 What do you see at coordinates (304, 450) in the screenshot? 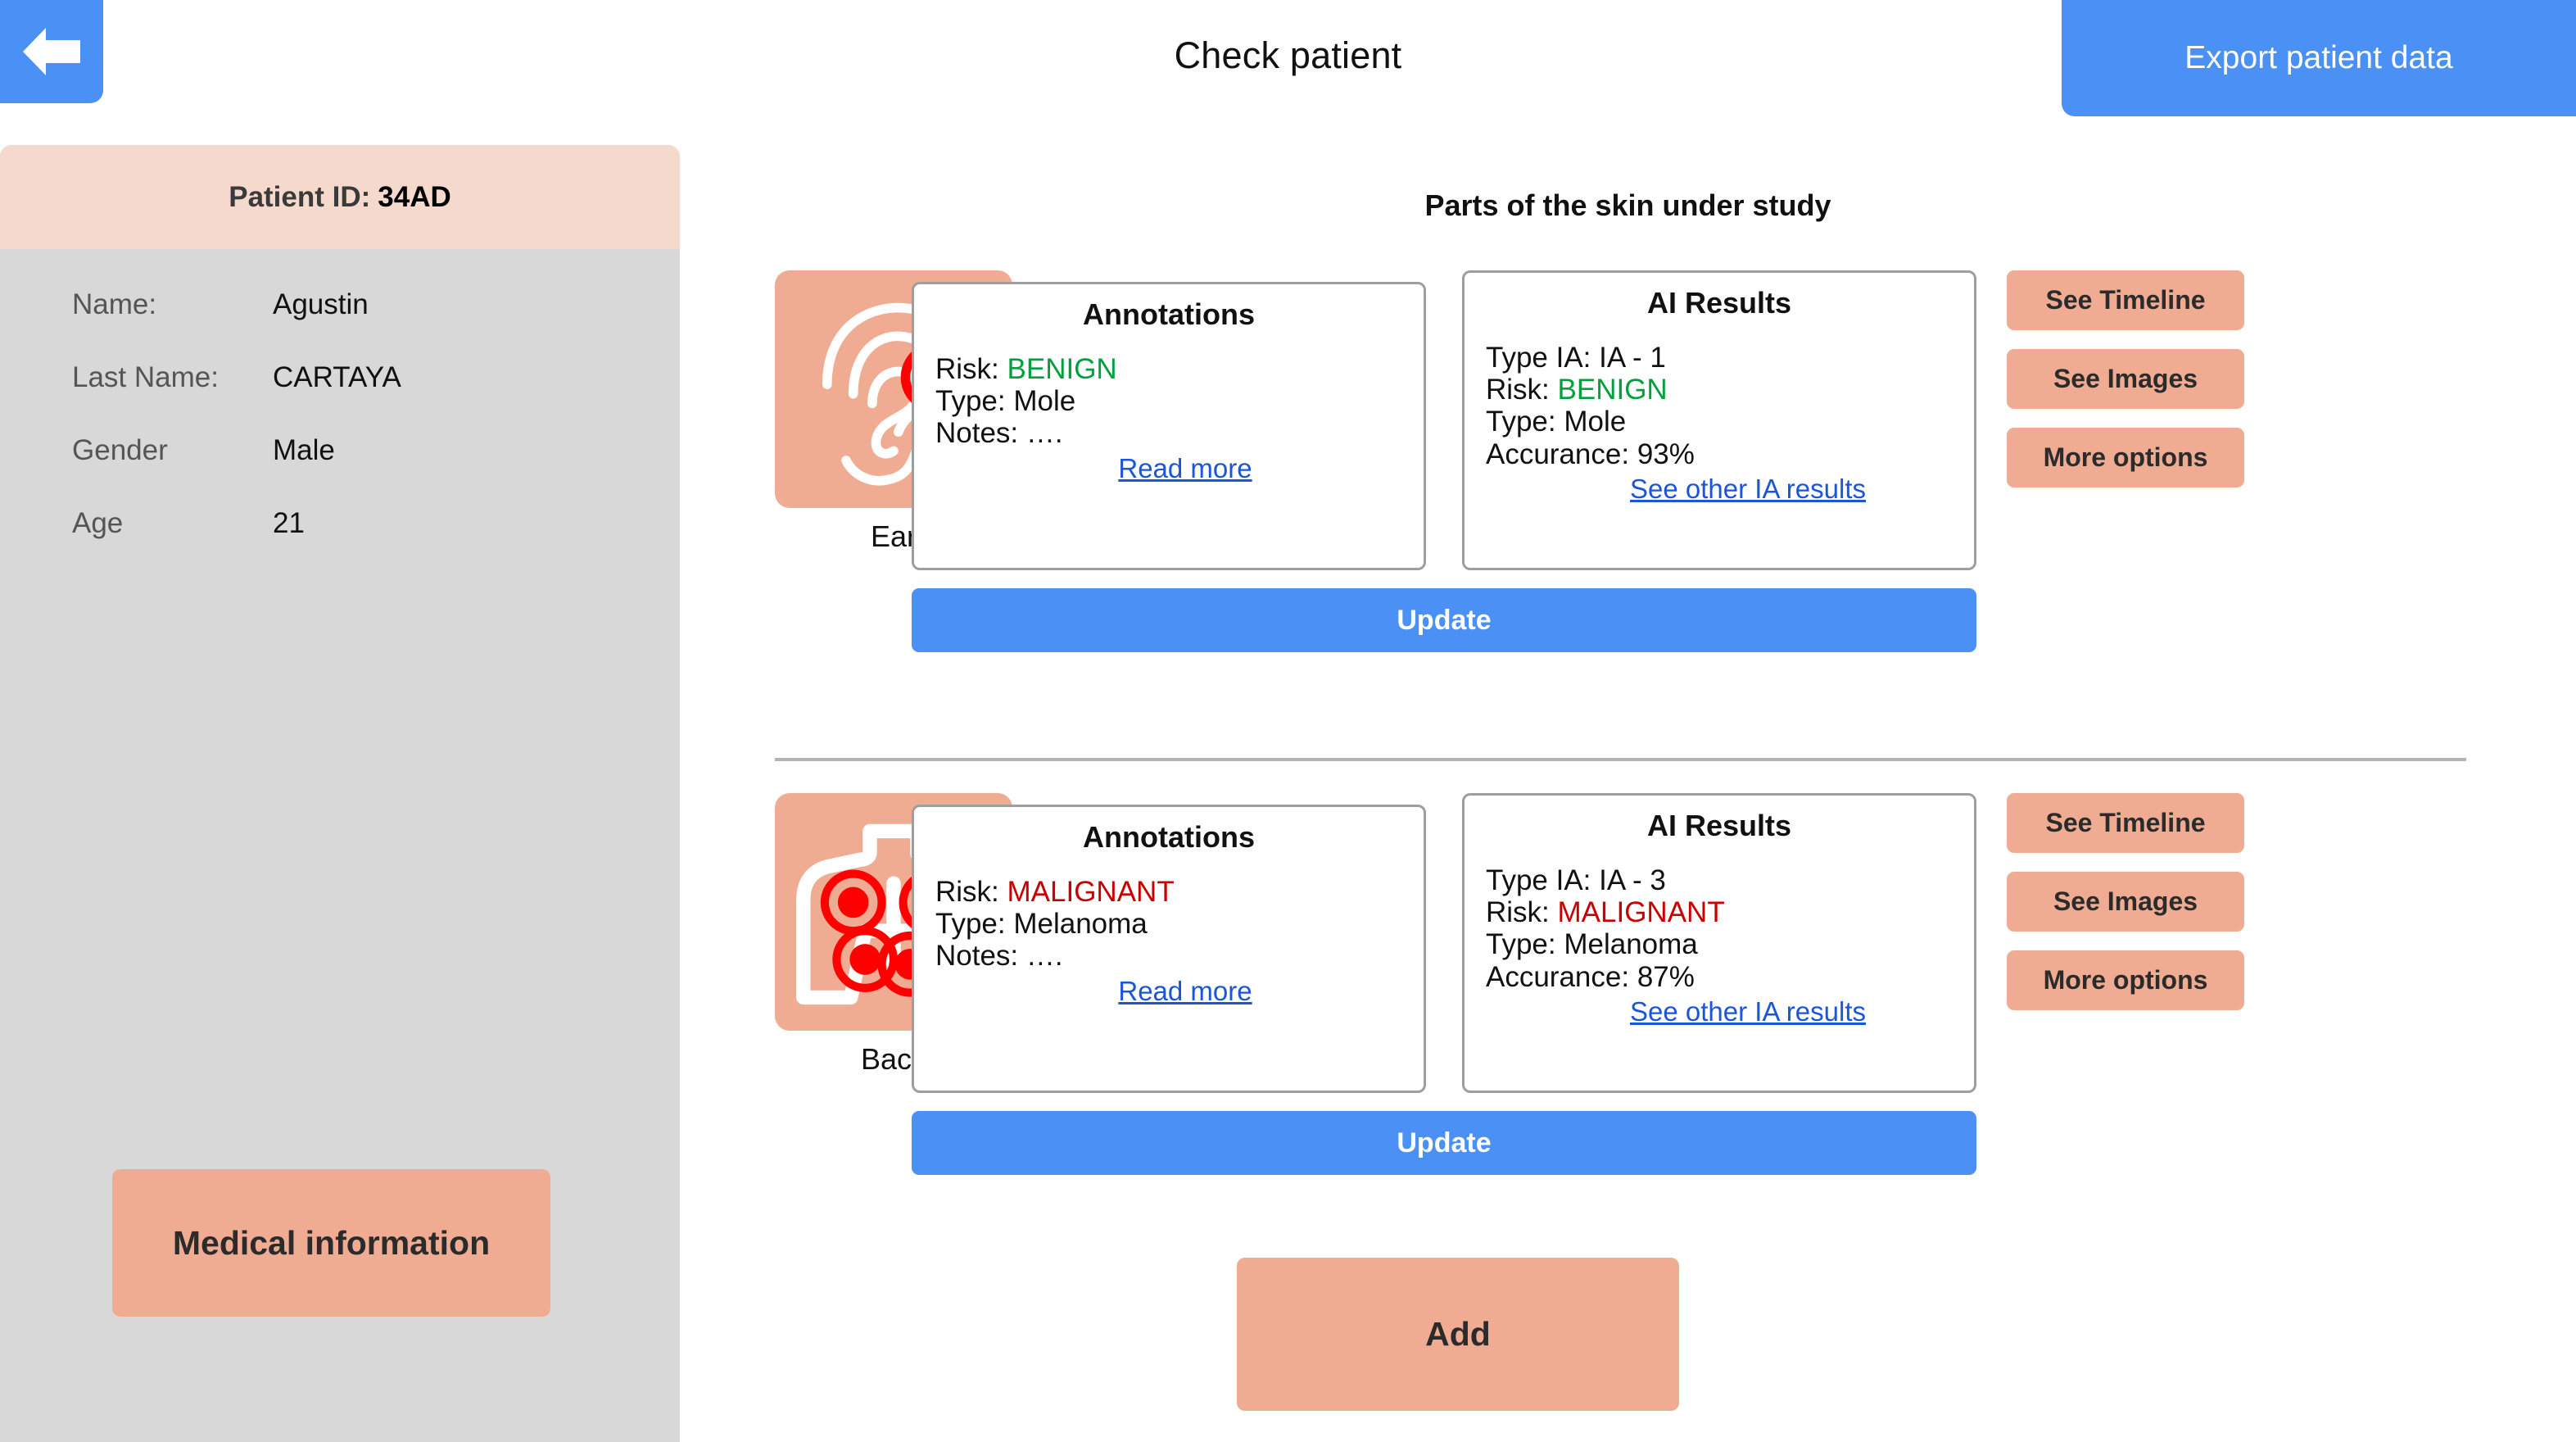
I see `gender-value: Male` at bounding box center [304, 450].